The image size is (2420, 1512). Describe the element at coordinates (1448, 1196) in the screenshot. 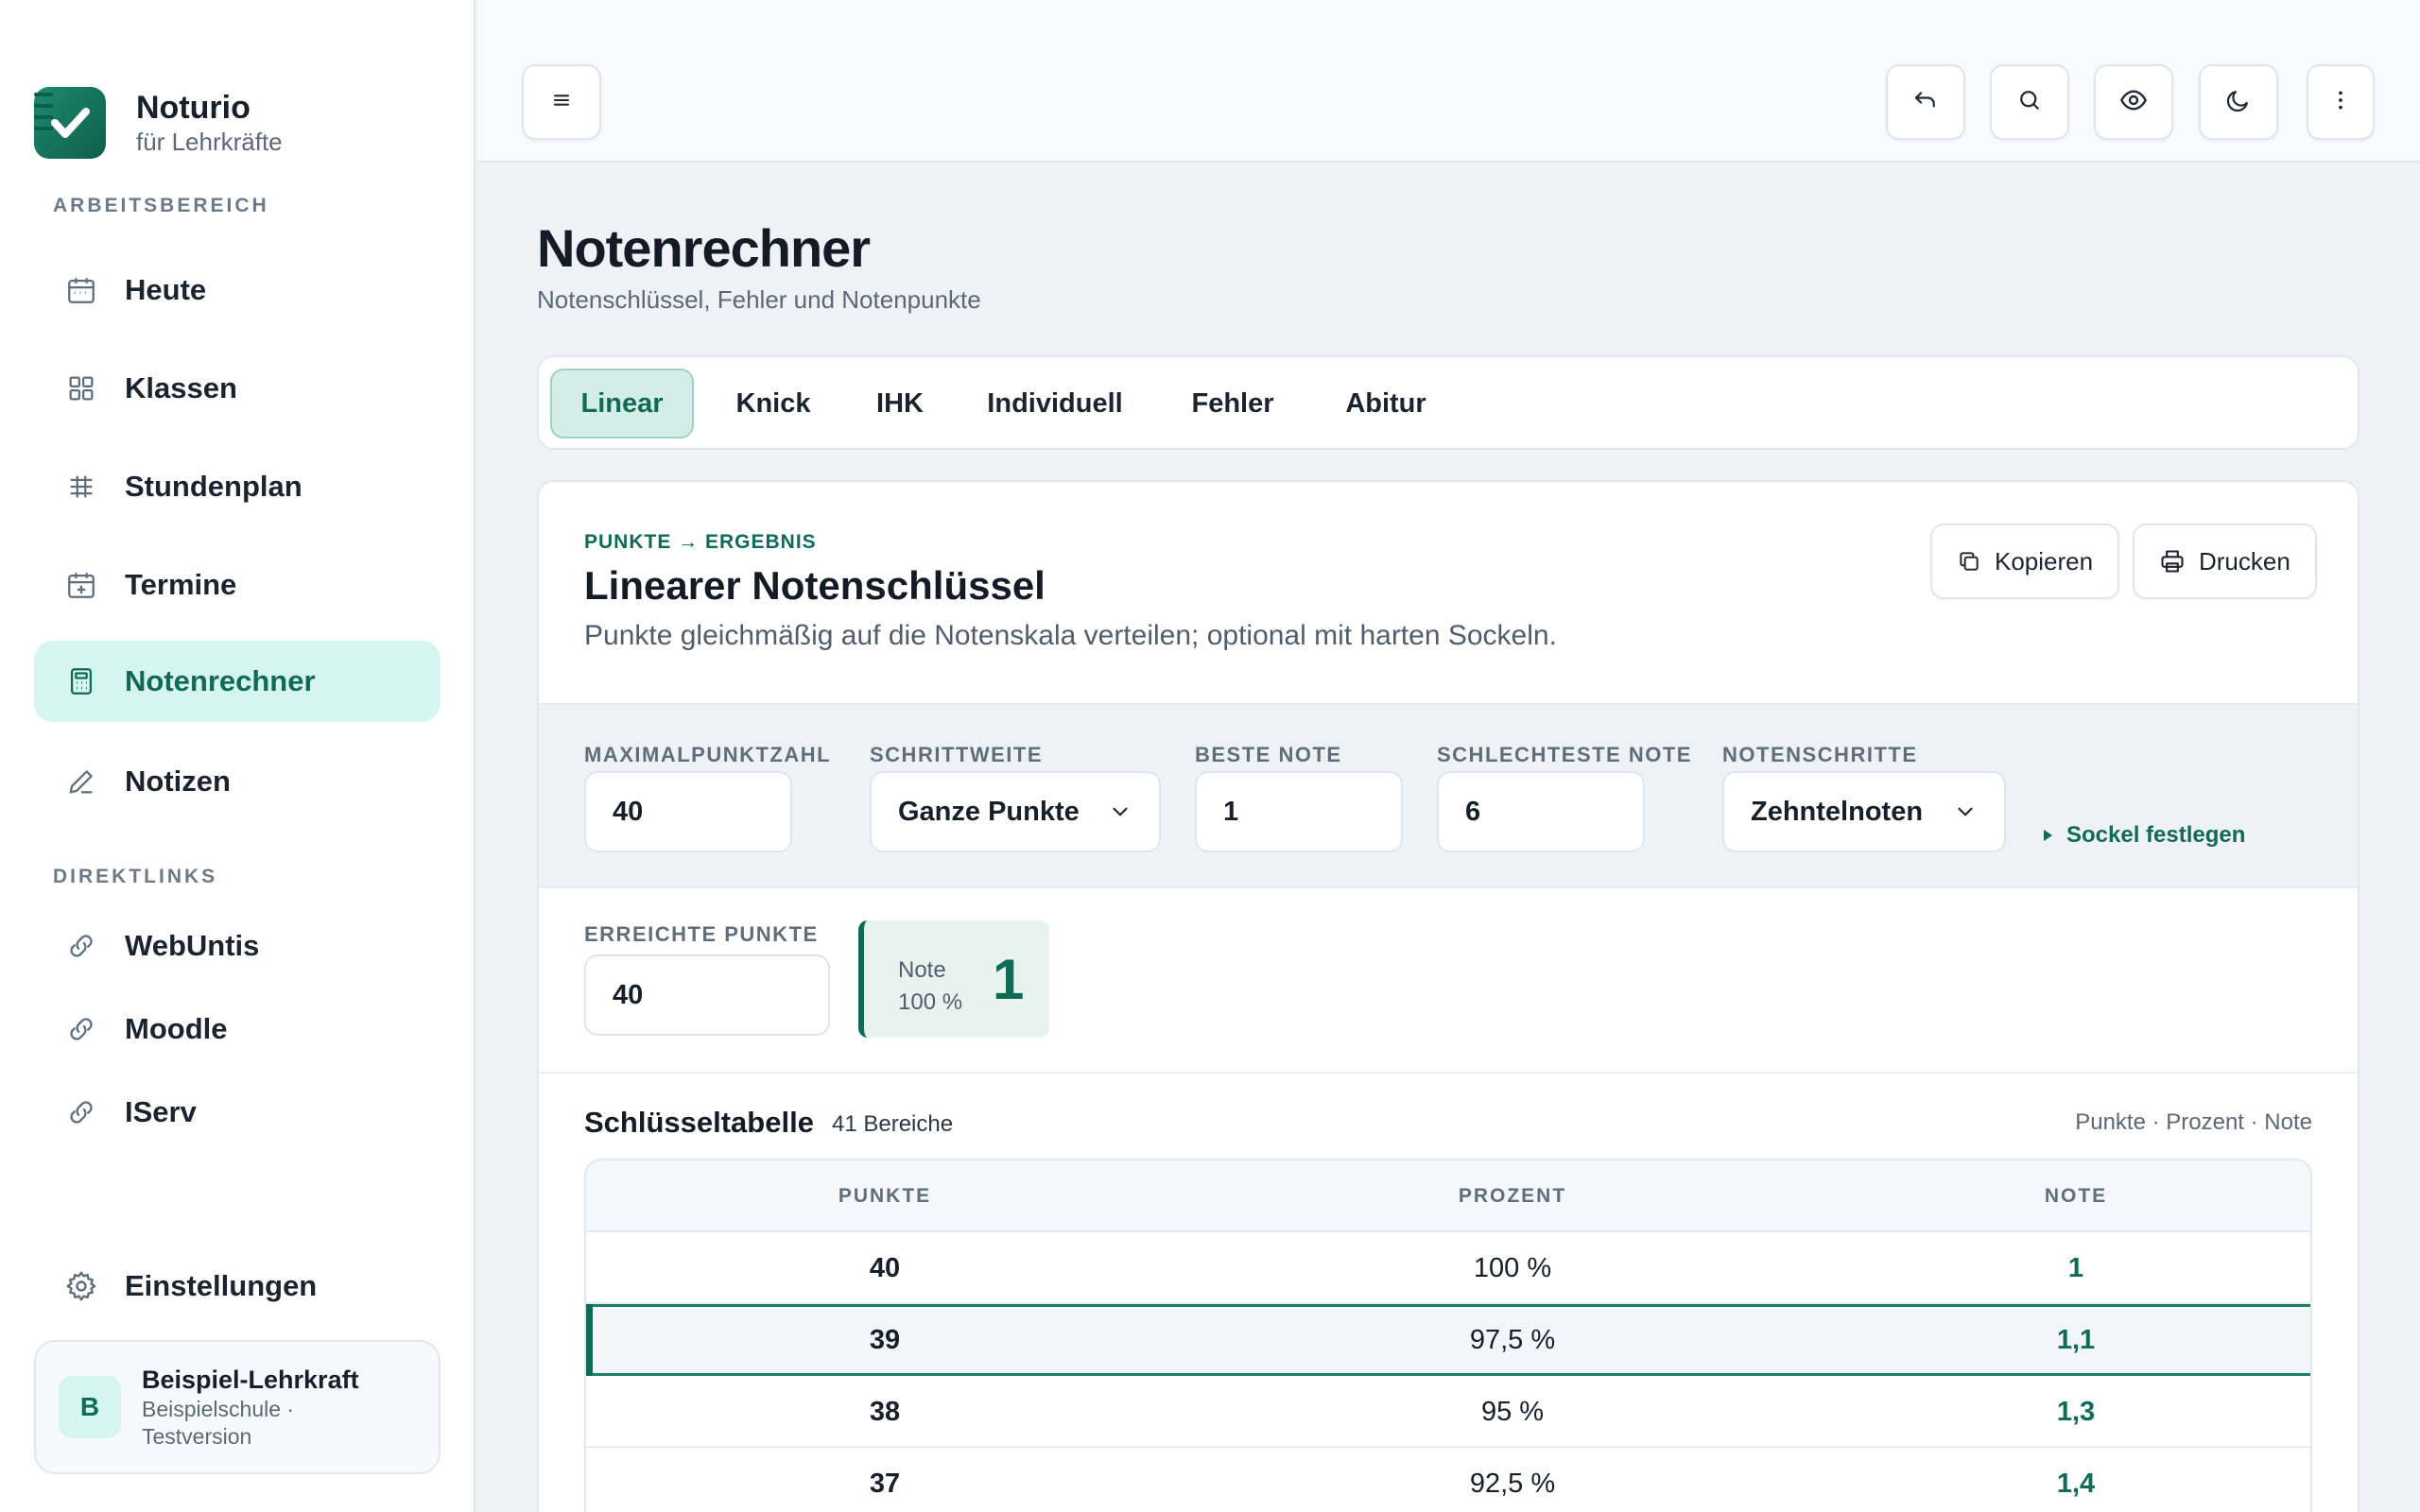

I see `table-header: PUNKTE PROZENT NOTE` at that location.